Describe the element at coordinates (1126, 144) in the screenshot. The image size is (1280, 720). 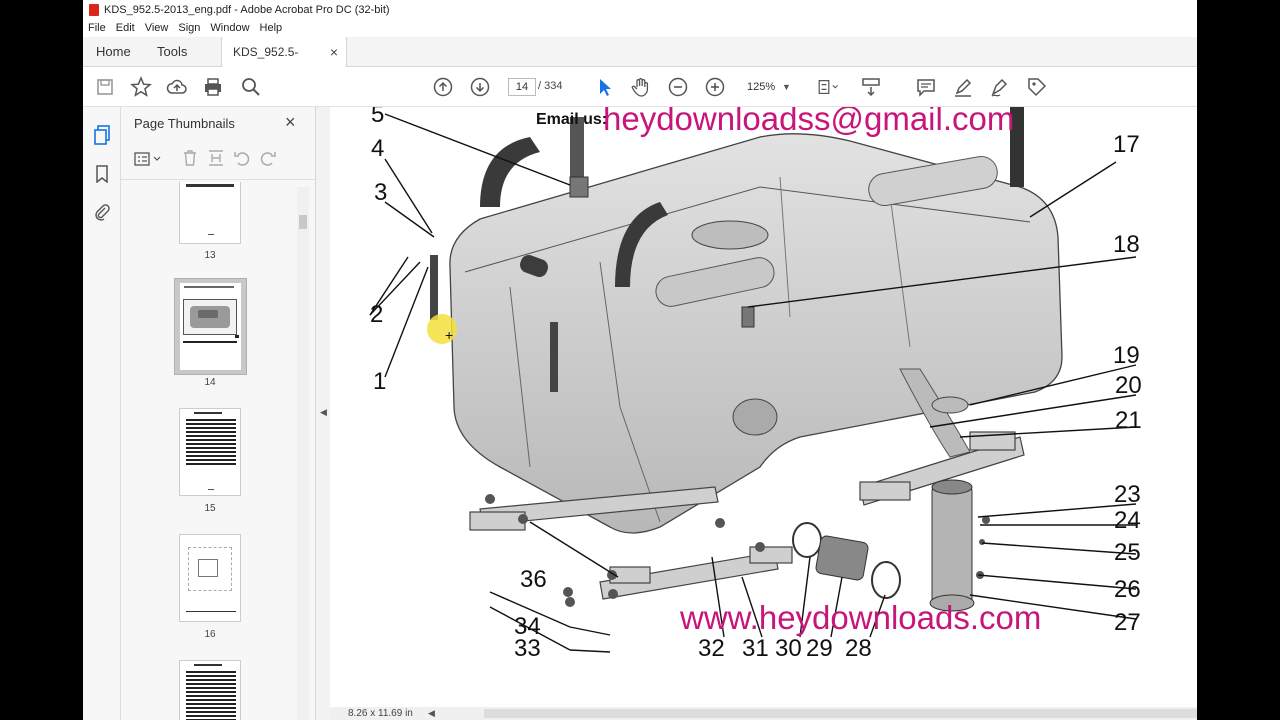
I see `callout-label: 17` at that location.